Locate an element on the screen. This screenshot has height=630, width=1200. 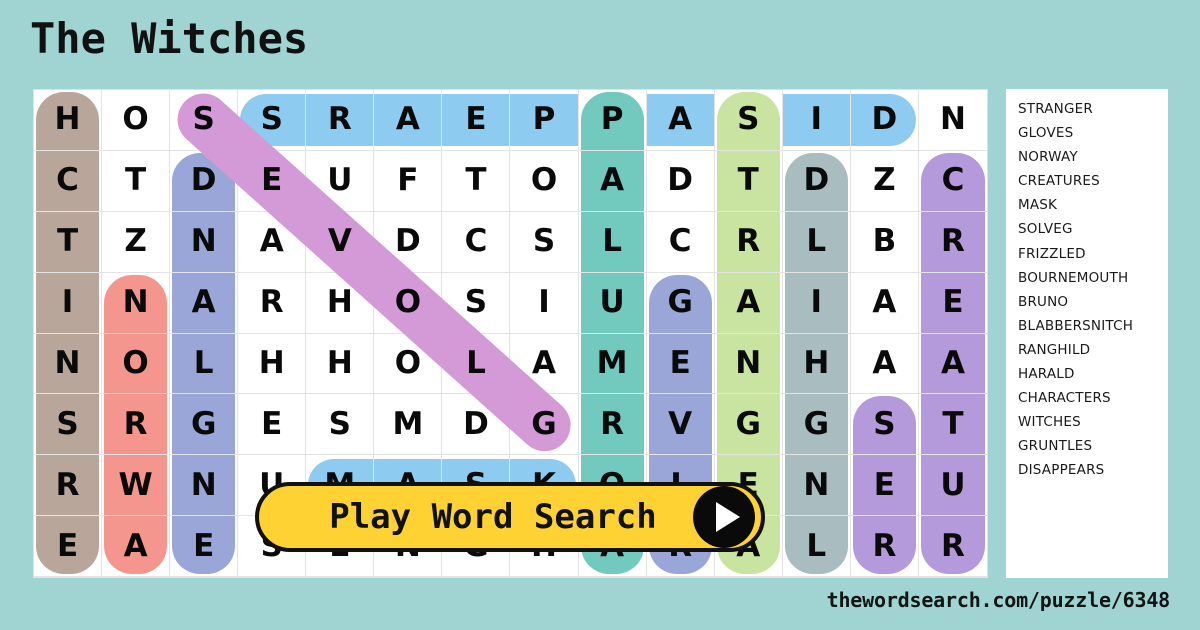
word-list-item: NORWAY is located at coordinates (1048, 157).